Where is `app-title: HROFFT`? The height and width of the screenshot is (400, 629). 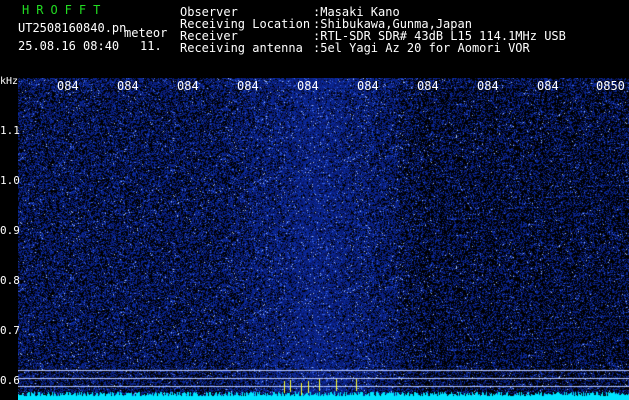 app-title: HROFFT is located at coordinates (65, 10).